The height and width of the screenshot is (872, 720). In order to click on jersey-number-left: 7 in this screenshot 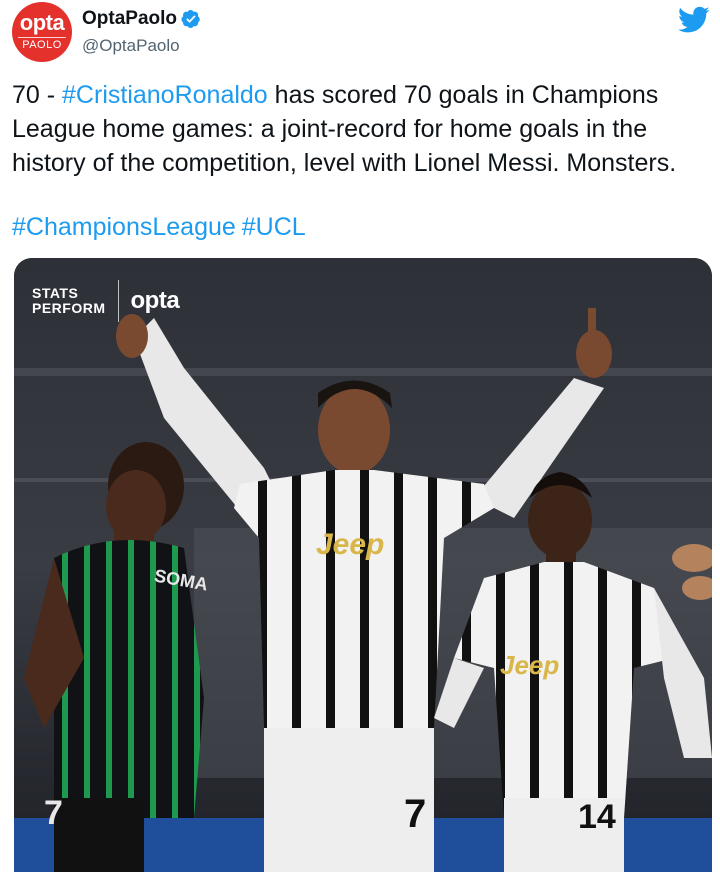, I will do `click(53, 813)`.